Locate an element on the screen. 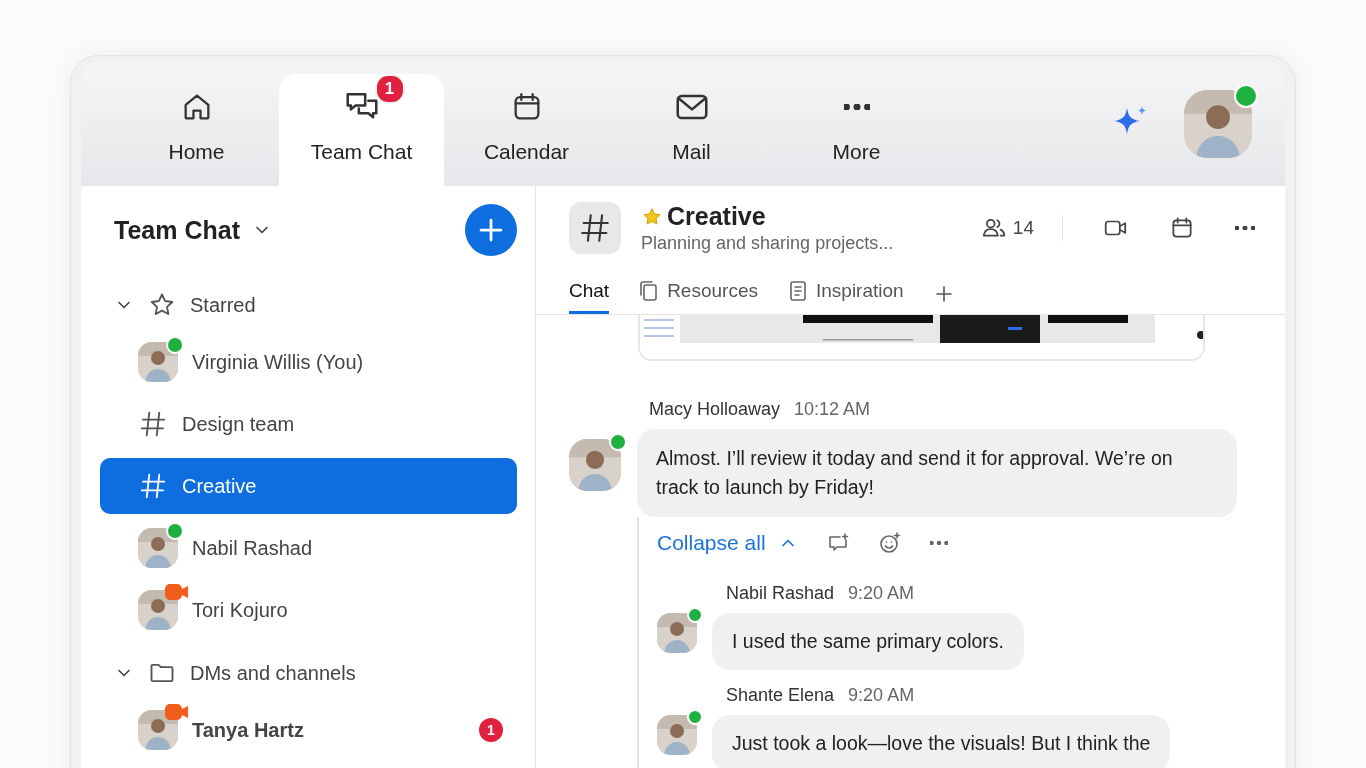 The height and width of the screenshot is (768, 1366). section-header: Starred is located at coordinates (308, 305).